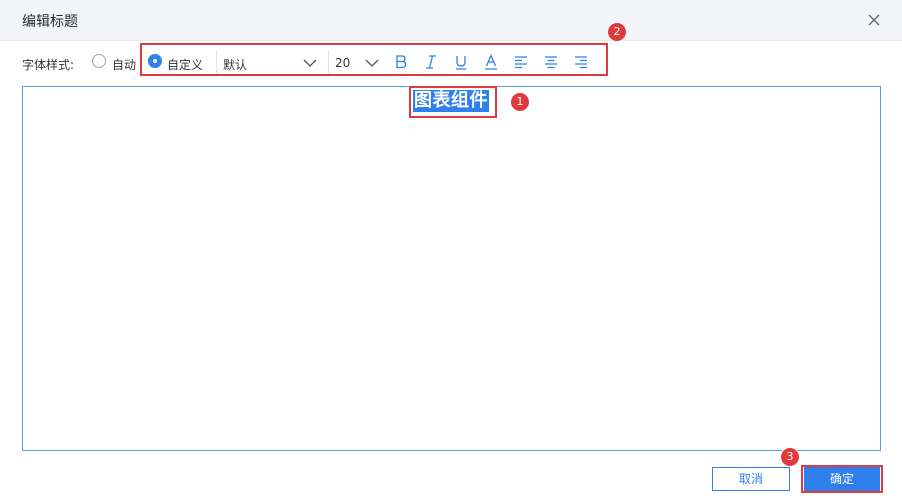  I want to click on radio-auto, so click(99, 61).